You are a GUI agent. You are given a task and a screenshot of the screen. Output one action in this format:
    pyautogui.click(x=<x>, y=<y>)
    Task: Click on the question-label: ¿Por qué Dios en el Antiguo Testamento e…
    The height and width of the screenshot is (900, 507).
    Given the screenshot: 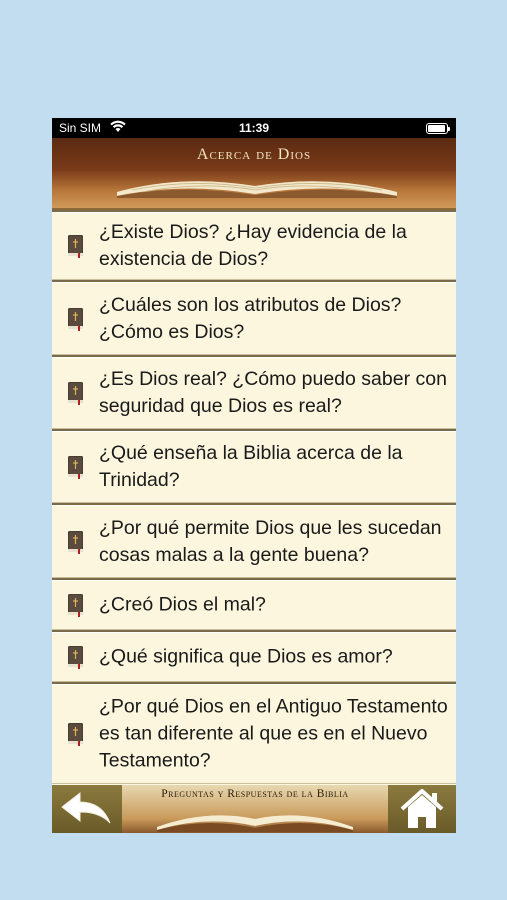 What is the action you would take?
    pyautogui.click(x=273, y=733)
    